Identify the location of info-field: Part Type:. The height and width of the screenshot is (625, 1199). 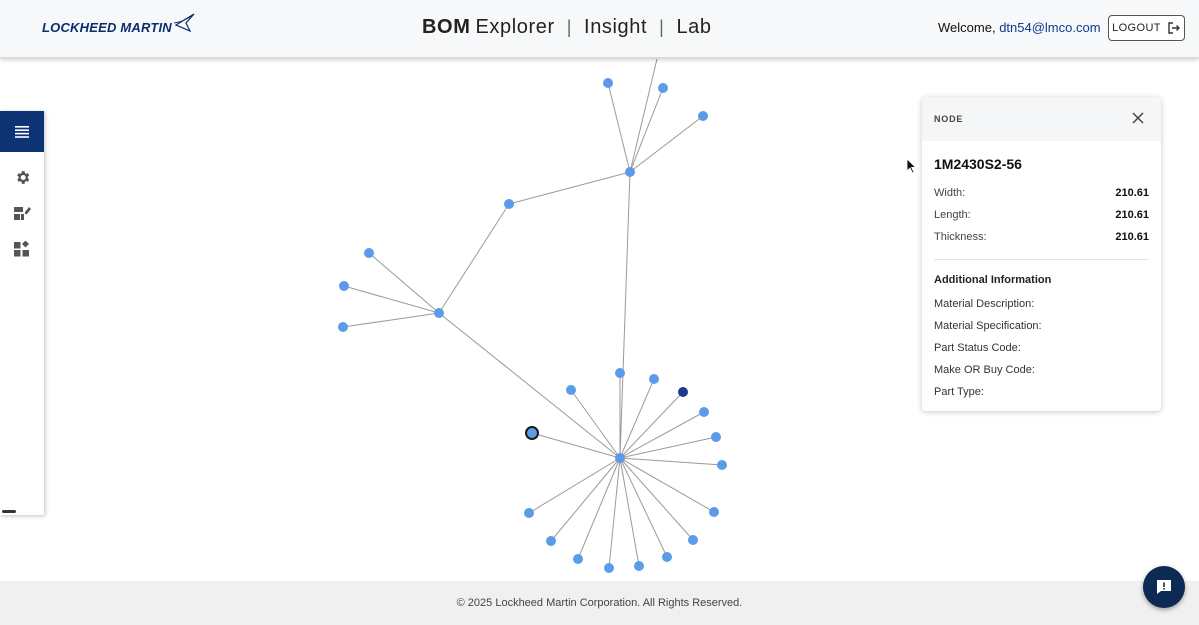
(959, 392).